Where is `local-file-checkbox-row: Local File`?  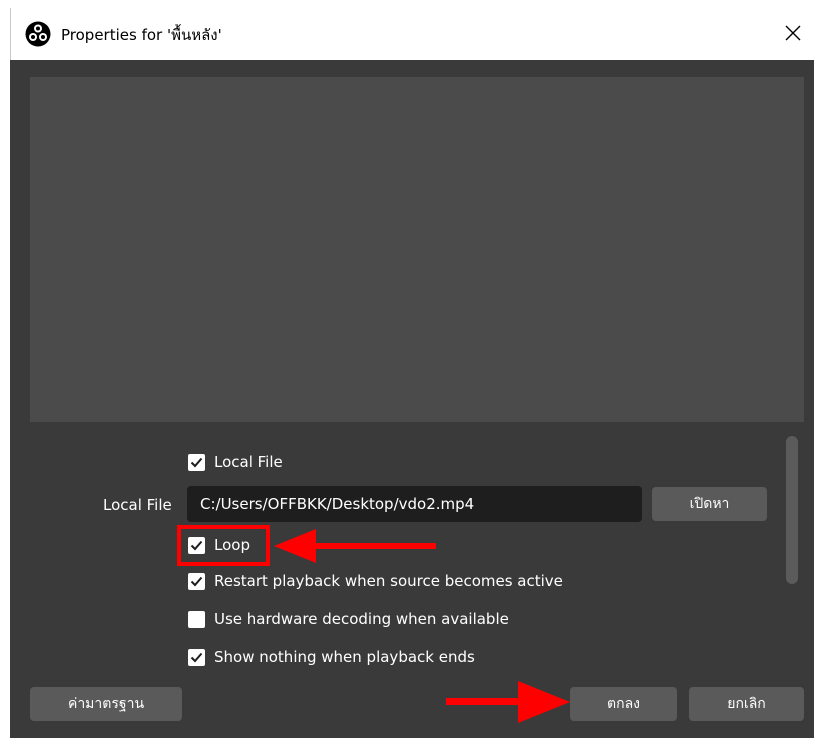
local-file-checkbox-row: Local File is located at coordinates (235, 462).